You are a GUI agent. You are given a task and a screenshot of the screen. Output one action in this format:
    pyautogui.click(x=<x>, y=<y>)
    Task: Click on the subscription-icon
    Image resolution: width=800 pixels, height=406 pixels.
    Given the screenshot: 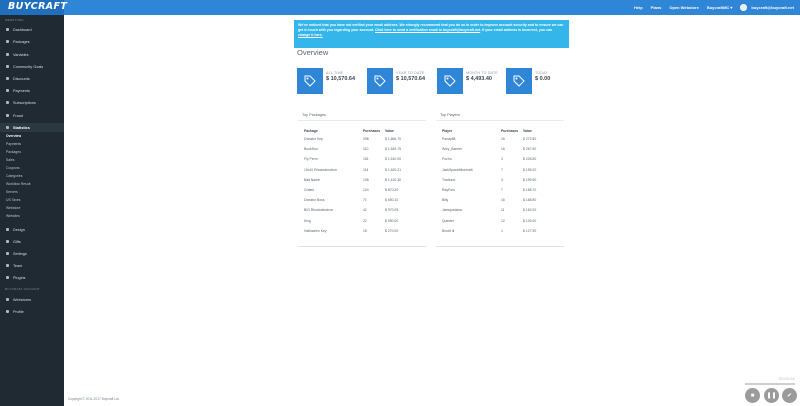 What is the action you would take?
    pyautogui.click(x=7, y=102)
    